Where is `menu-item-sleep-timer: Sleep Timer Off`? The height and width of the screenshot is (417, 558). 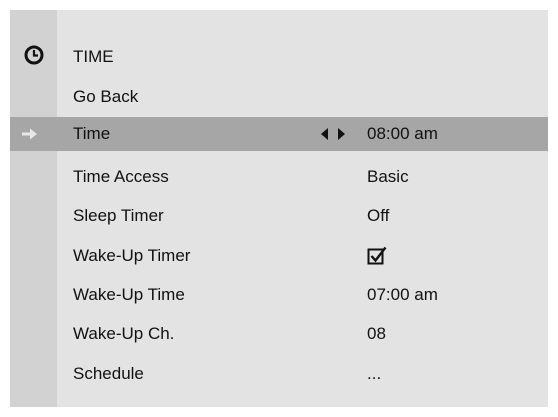
menu-item-sleep-timer: Sleep Timer Off is located at coordinates (279, 216).